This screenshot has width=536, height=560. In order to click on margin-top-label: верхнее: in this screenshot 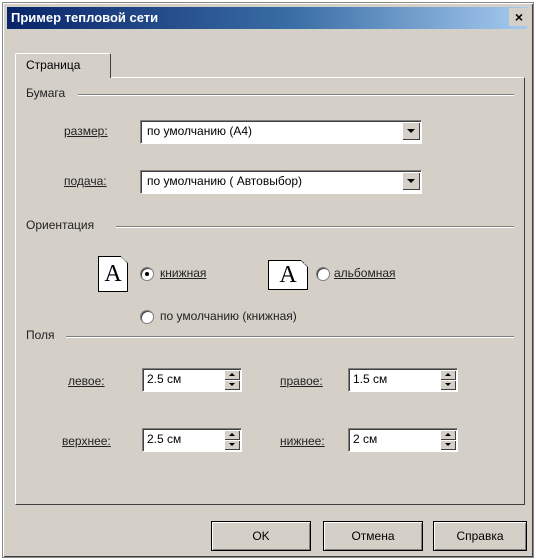, I will do `click(86, 441)`.